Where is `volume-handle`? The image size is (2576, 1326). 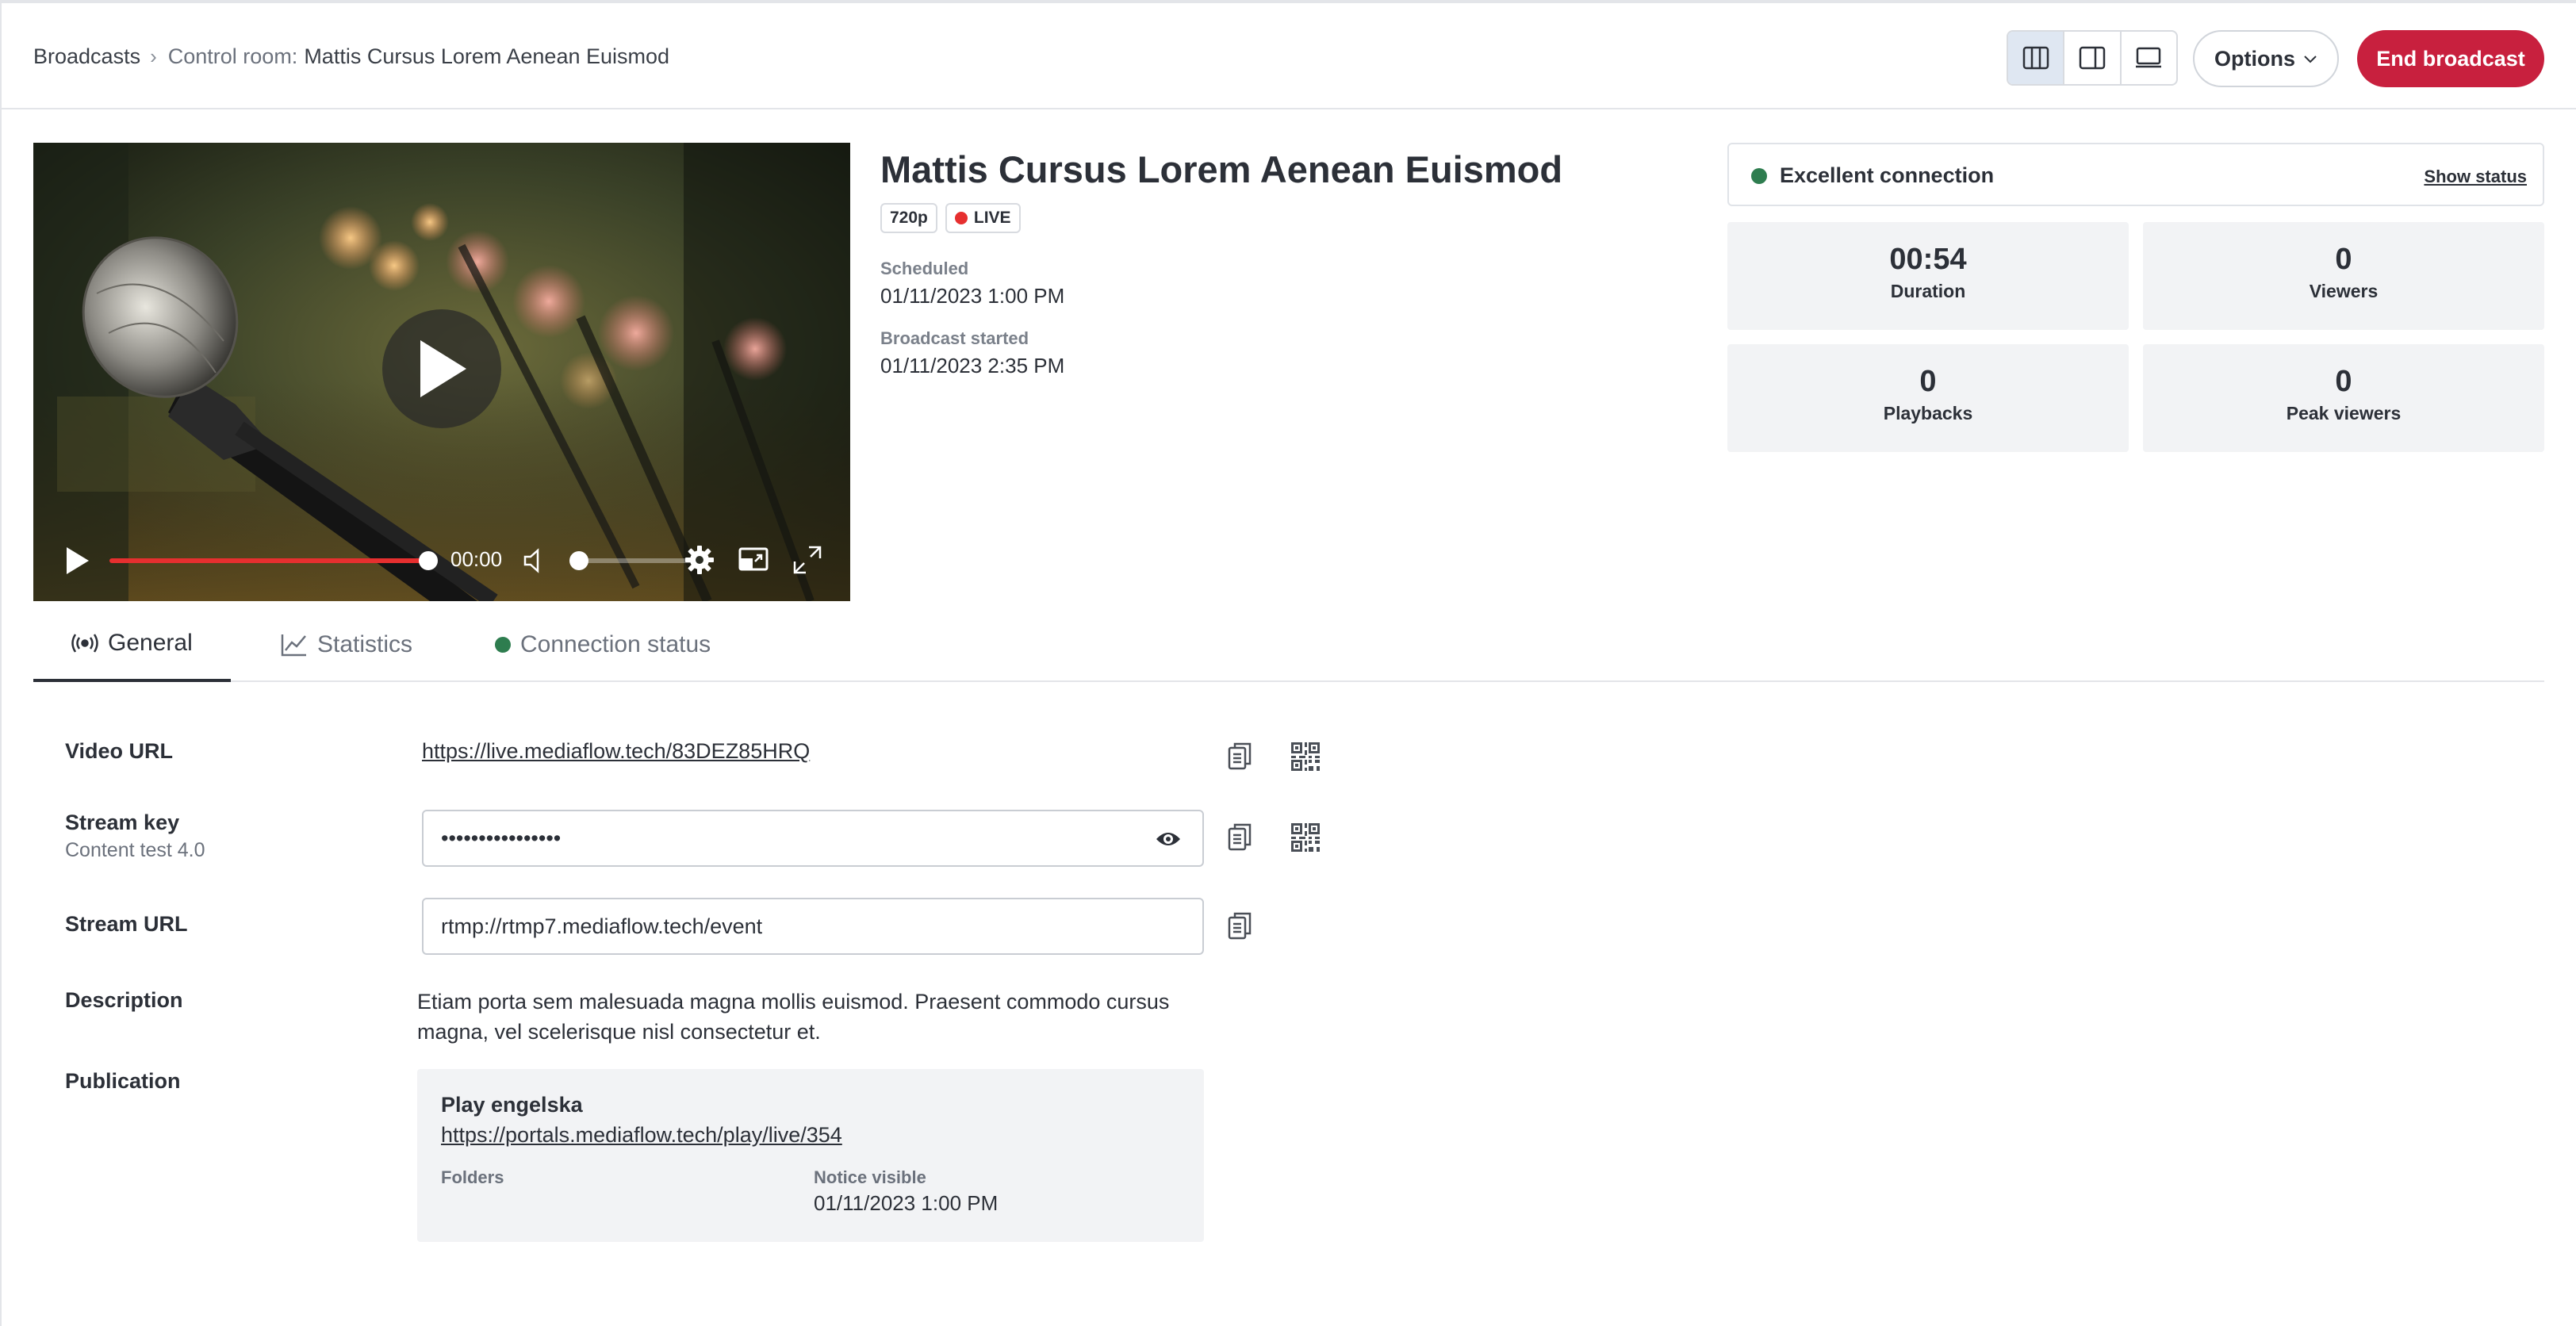 volume-handle is located at coordinates (578, 560).